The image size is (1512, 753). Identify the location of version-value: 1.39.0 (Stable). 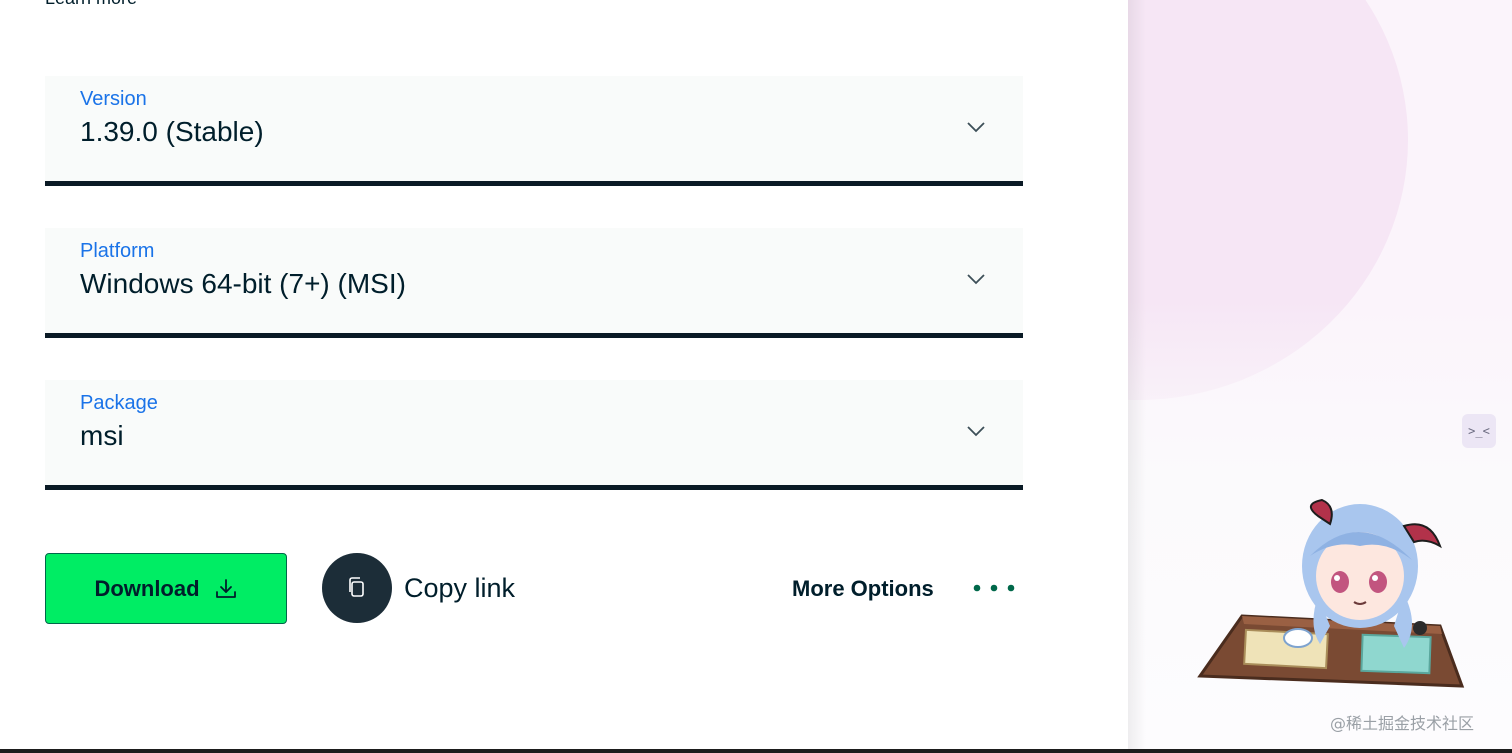
(172, 131).